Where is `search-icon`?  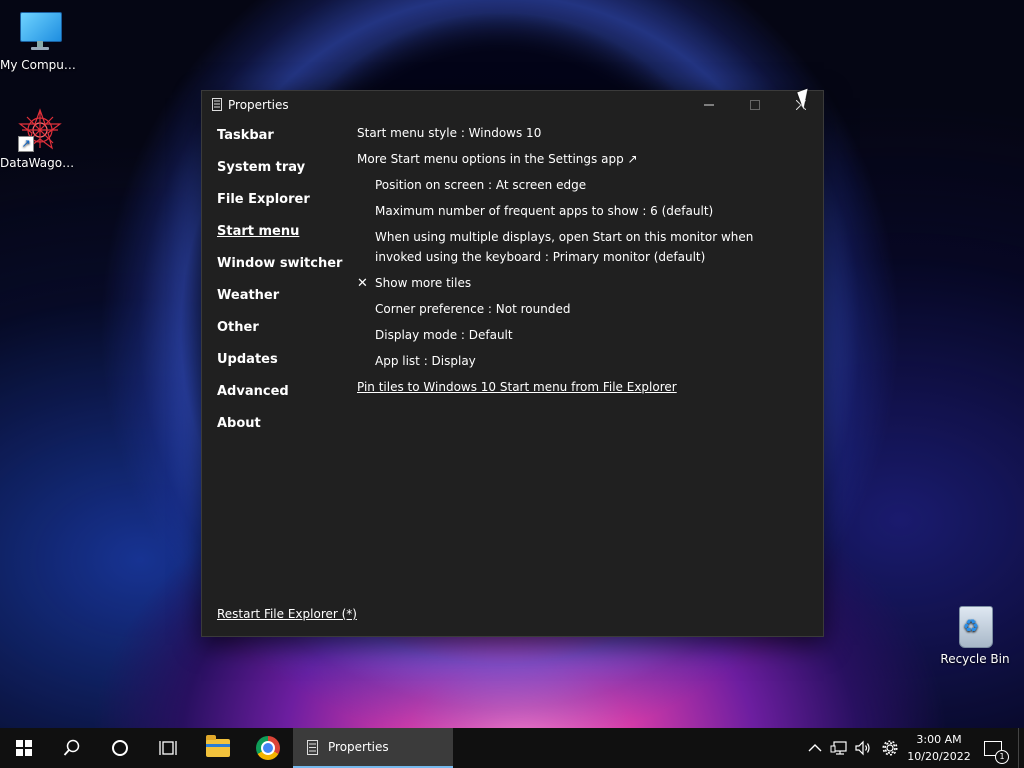
search-icon is located at coordinates (71, 747).